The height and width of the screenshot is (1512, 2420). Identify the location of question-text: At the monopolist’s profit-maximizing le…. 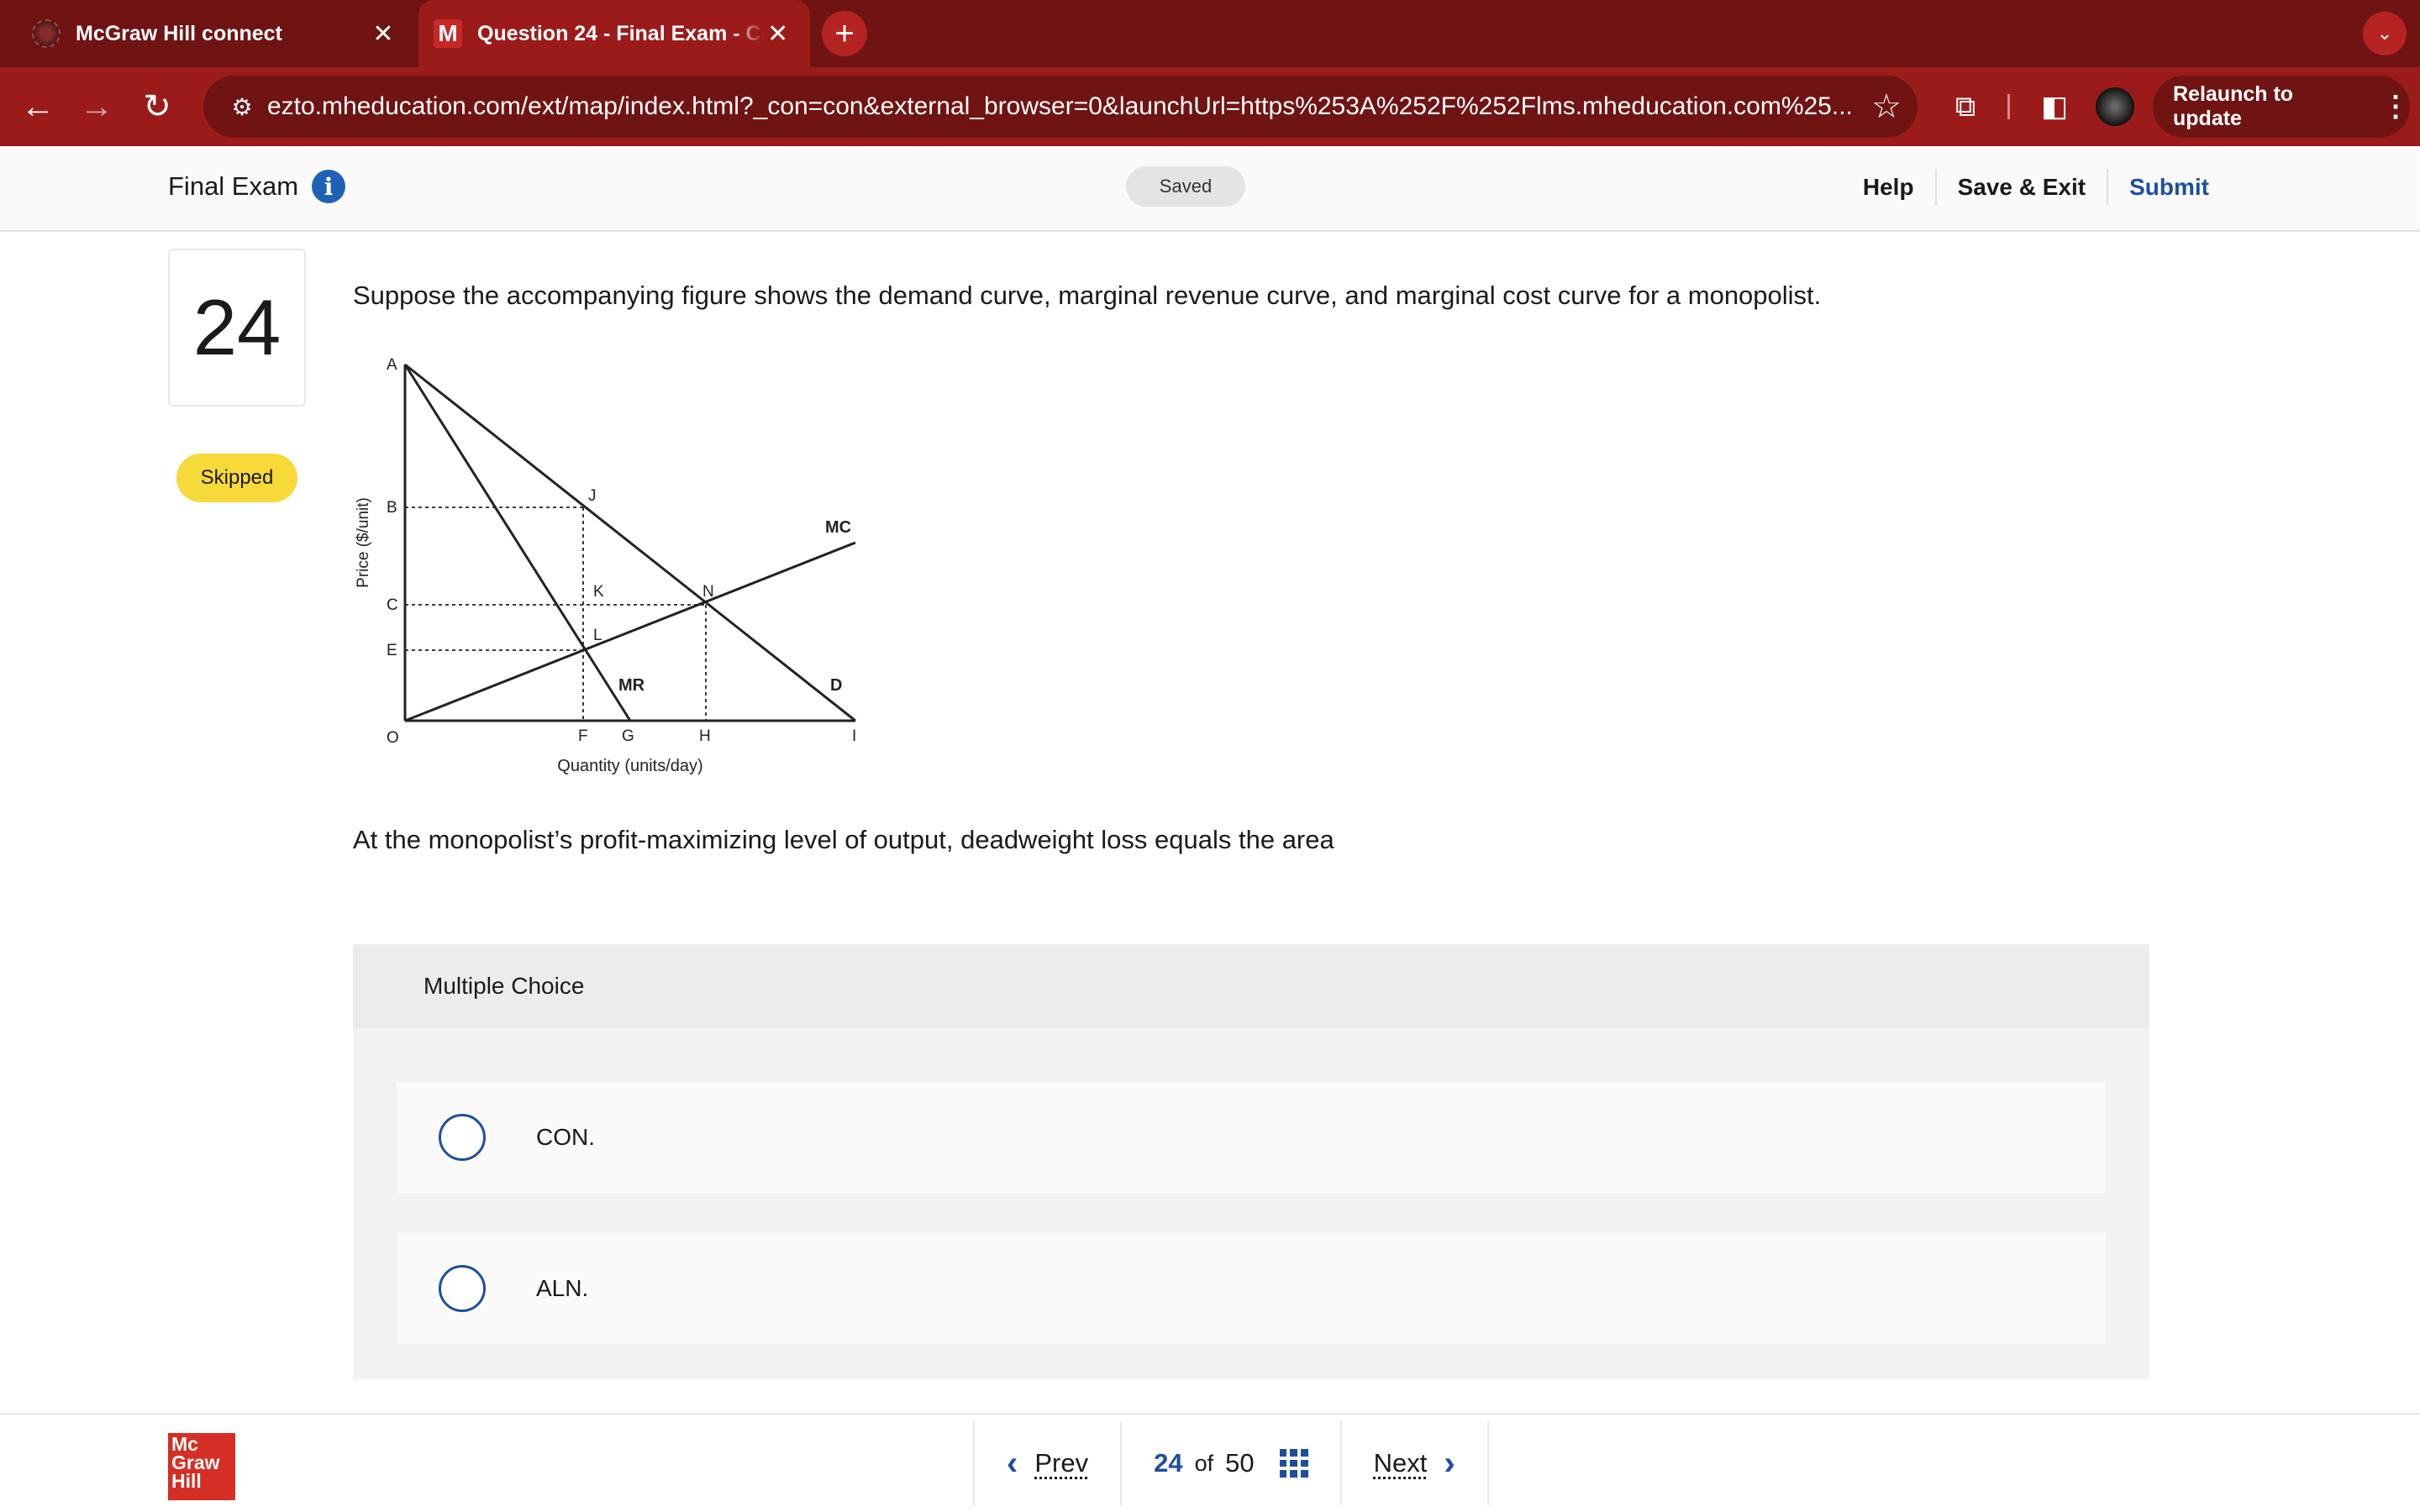
(843, 839).